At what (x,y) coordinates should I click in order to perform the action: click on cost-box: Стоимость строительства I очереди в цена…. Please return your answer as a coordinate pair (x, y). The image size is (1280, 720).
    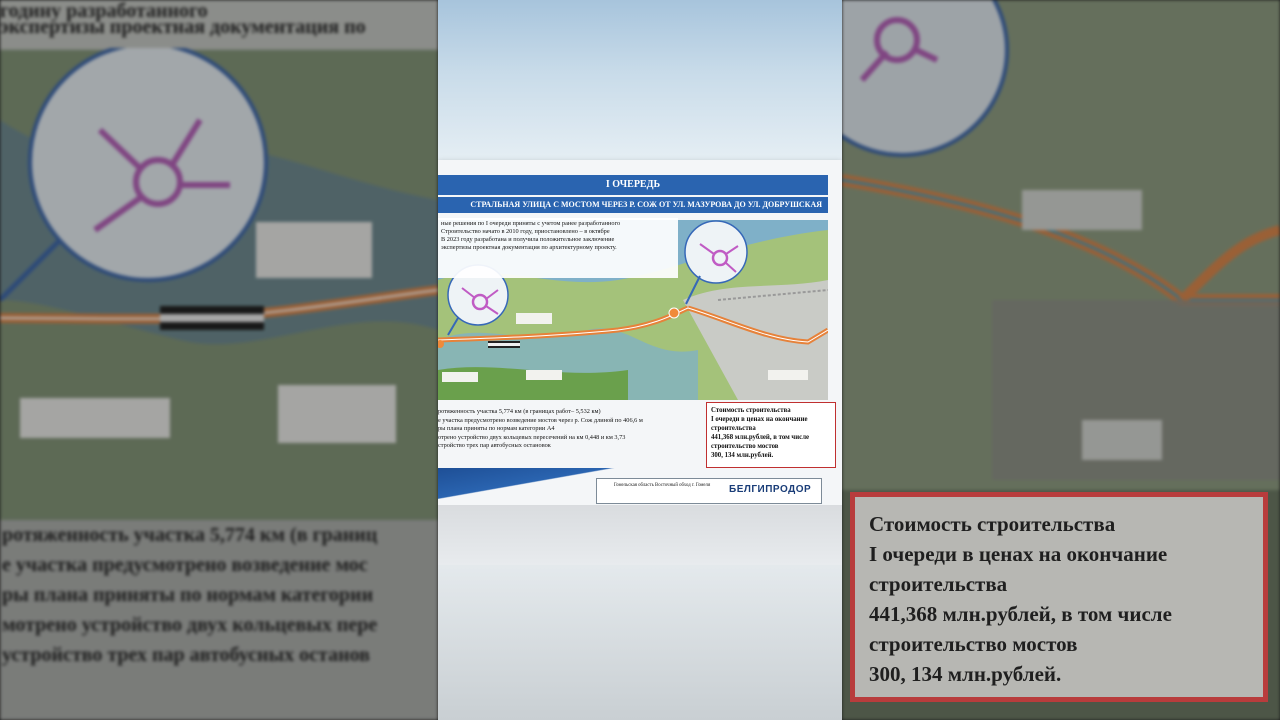
    Looking at the image, I should click on (771, 435).